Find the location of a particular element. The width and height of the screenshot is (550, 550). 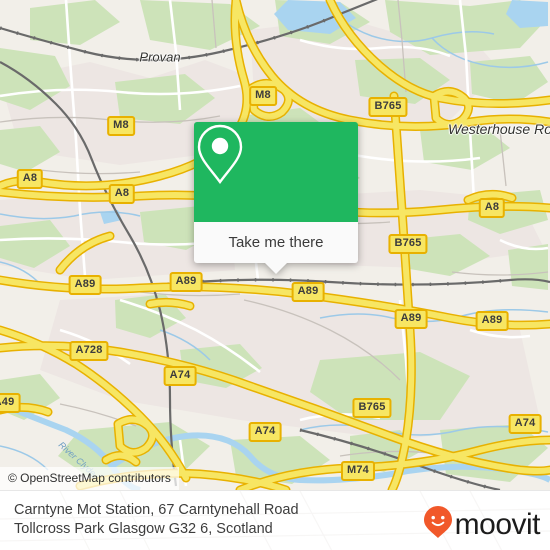

address-line-2: Tollcross Park Glasgow G32 6, Scotland is located at coordinates (143, 529).